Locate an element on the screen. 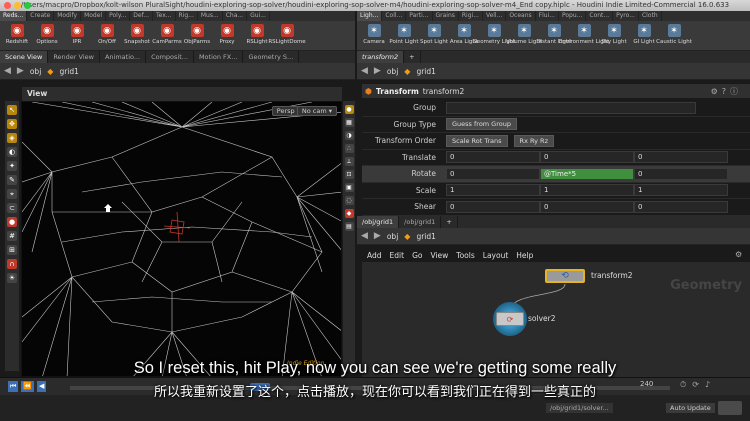  transform-order-dropdown: Scale Rot Trans is located at coordinates (477, 140).